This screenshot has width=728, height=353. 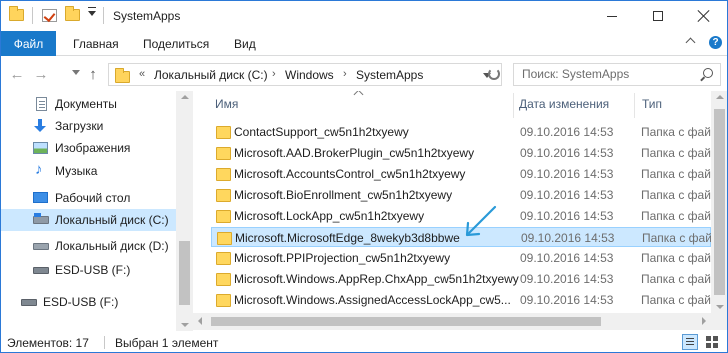 I want to click on recent-locations-dropdown-icon, so click(x=76, y=72).